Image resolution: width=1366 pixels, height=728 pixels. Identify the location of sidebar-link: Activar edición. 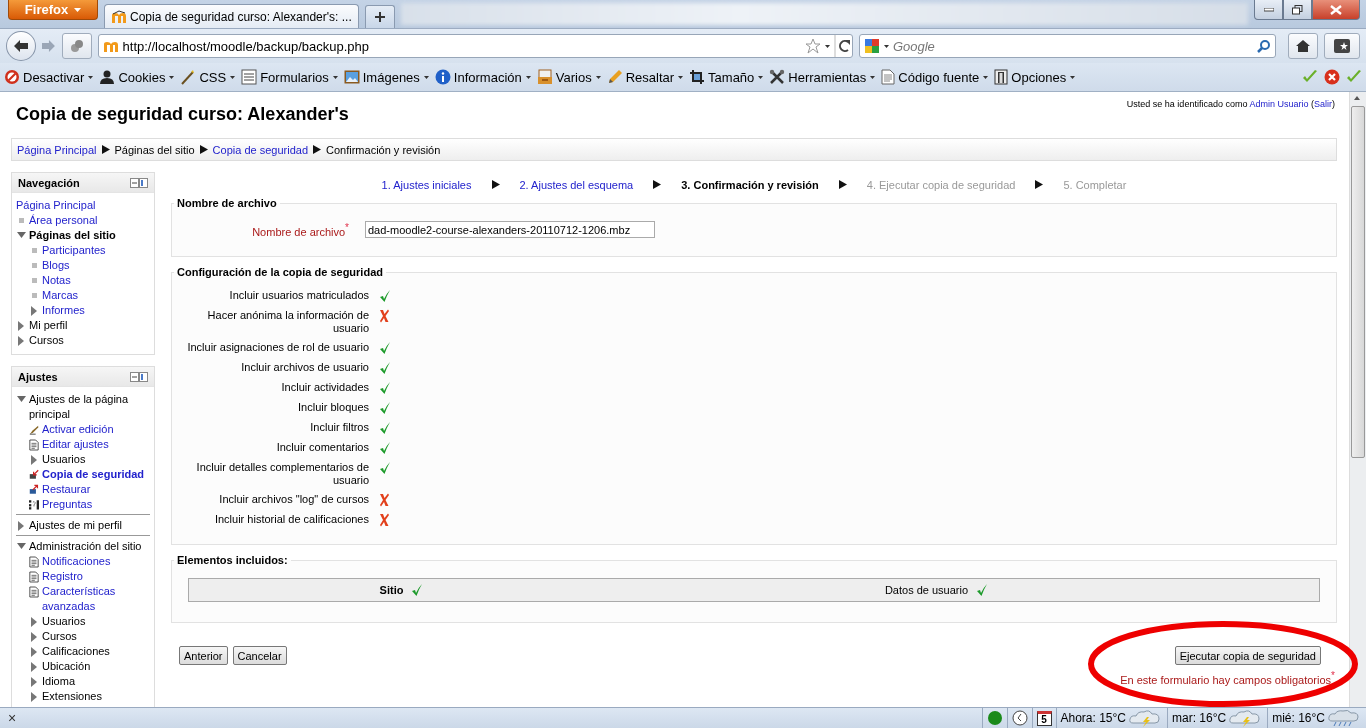
(96, 429).